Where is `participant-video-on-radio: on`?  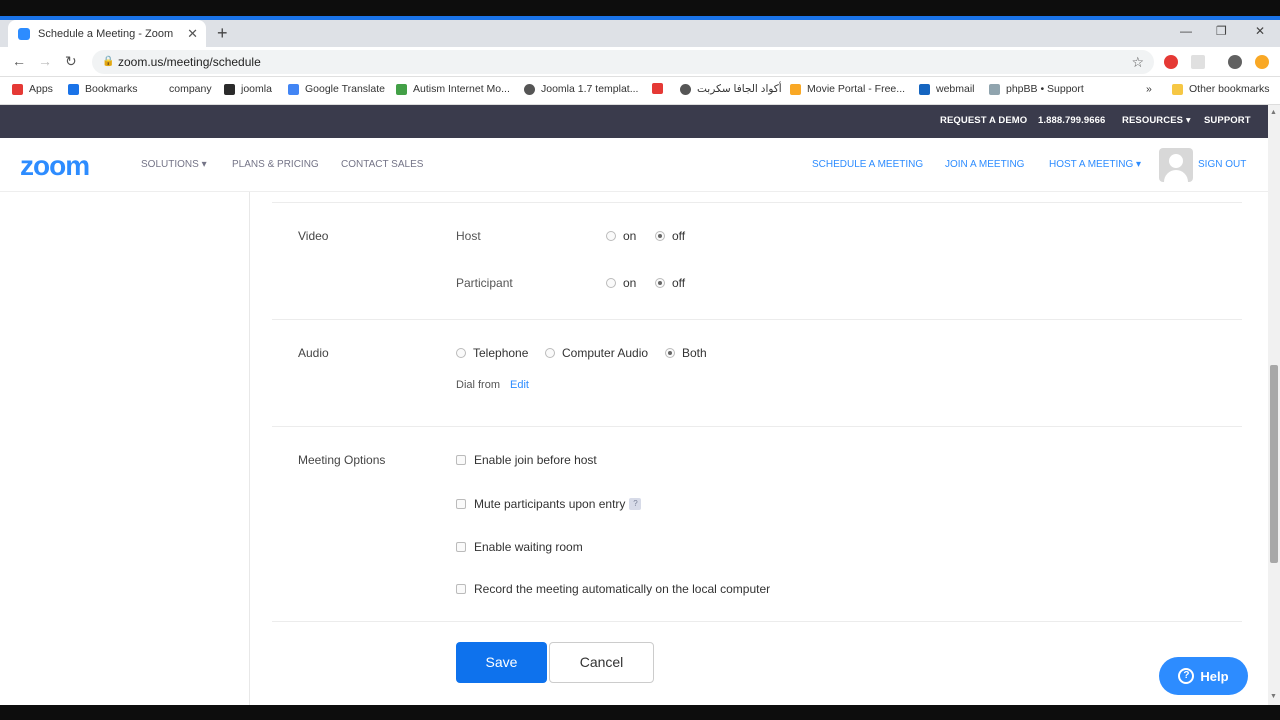
participant-video-on-radio: on is located at coordinates (621, 283).